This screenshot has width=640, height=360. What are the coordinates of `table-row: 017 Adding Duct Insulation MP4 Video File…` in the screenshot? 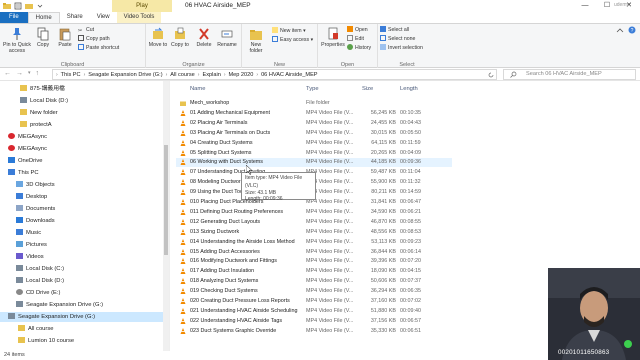 It's located at (314, 271).